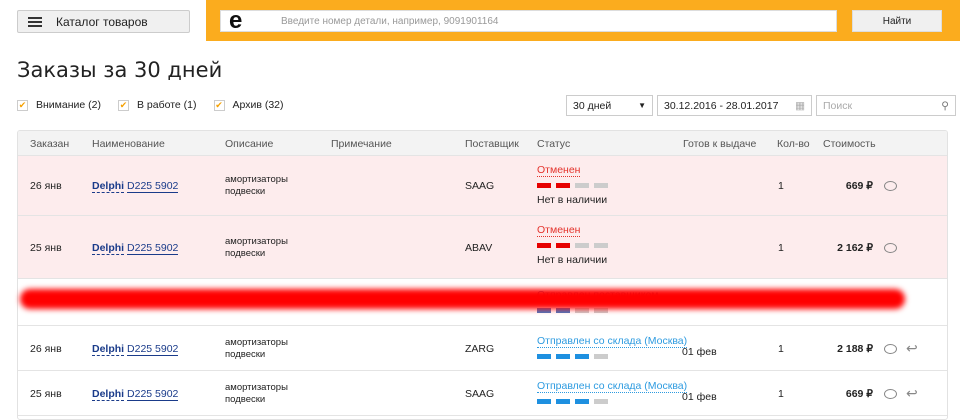 The height and width of the screenshot is (420, 960). What do you see at coordinates (859, 186) in the screenshot?
I see `price: 669 ₽` at bounding box center [859, 186].